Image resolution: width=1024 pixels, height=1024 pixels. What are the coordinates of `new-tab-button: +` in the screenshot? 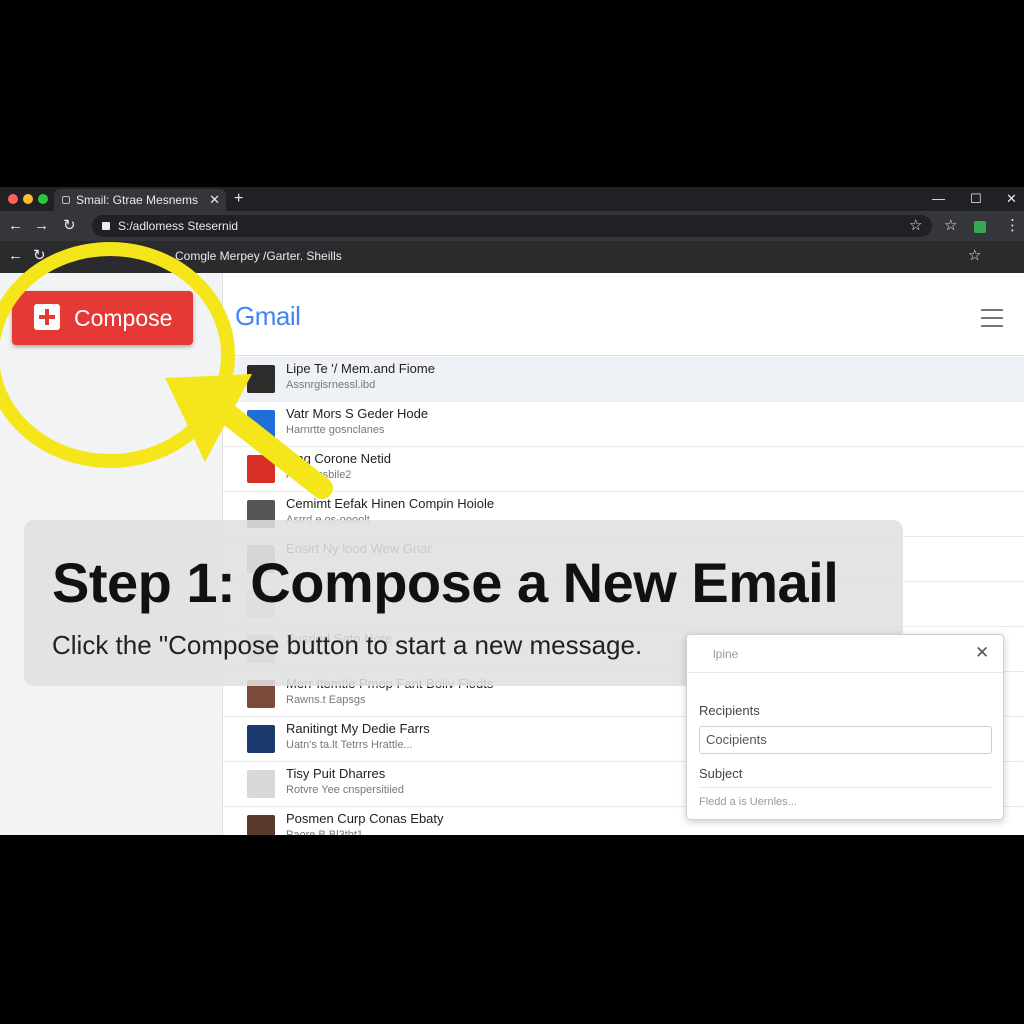 It's located at (238, 199).